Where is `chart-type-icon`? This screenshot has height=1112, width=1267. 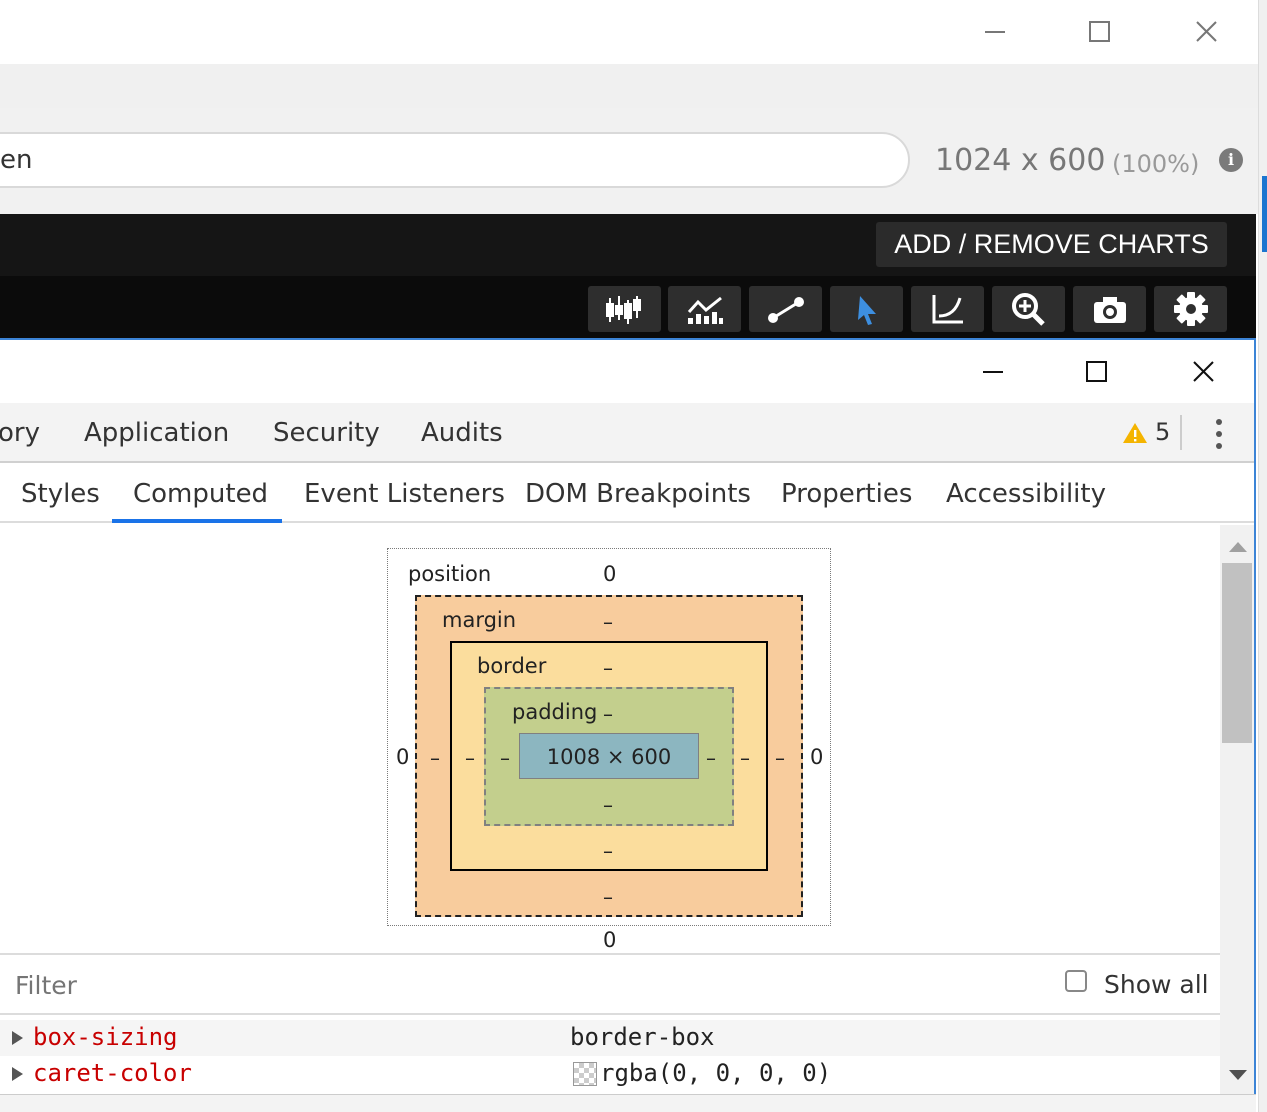 chart-type-icon is located at coordinates (705, 310).